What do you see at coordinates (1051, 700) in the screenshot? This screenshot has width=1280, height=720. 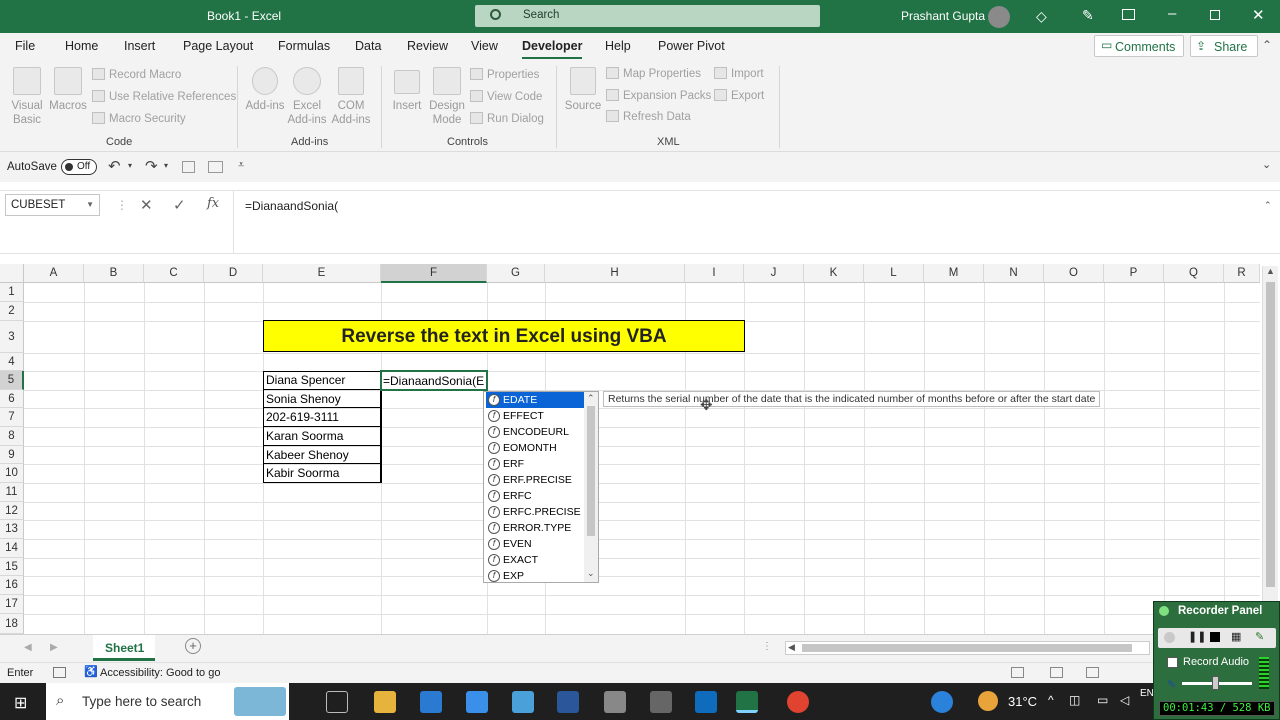 I see `chevron-up-icon: ^` at bounding box center [1051, 700].